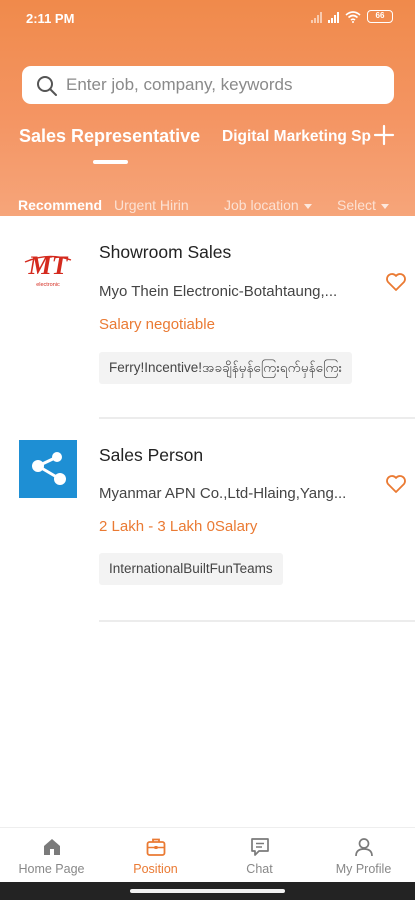 Image resolution: width=415 pixels, height=900 pixels. What do you see at coordinates (51, 855) in the screenshot?
I see `nav-home-page: Home Page` at bounding box center [51, 855].